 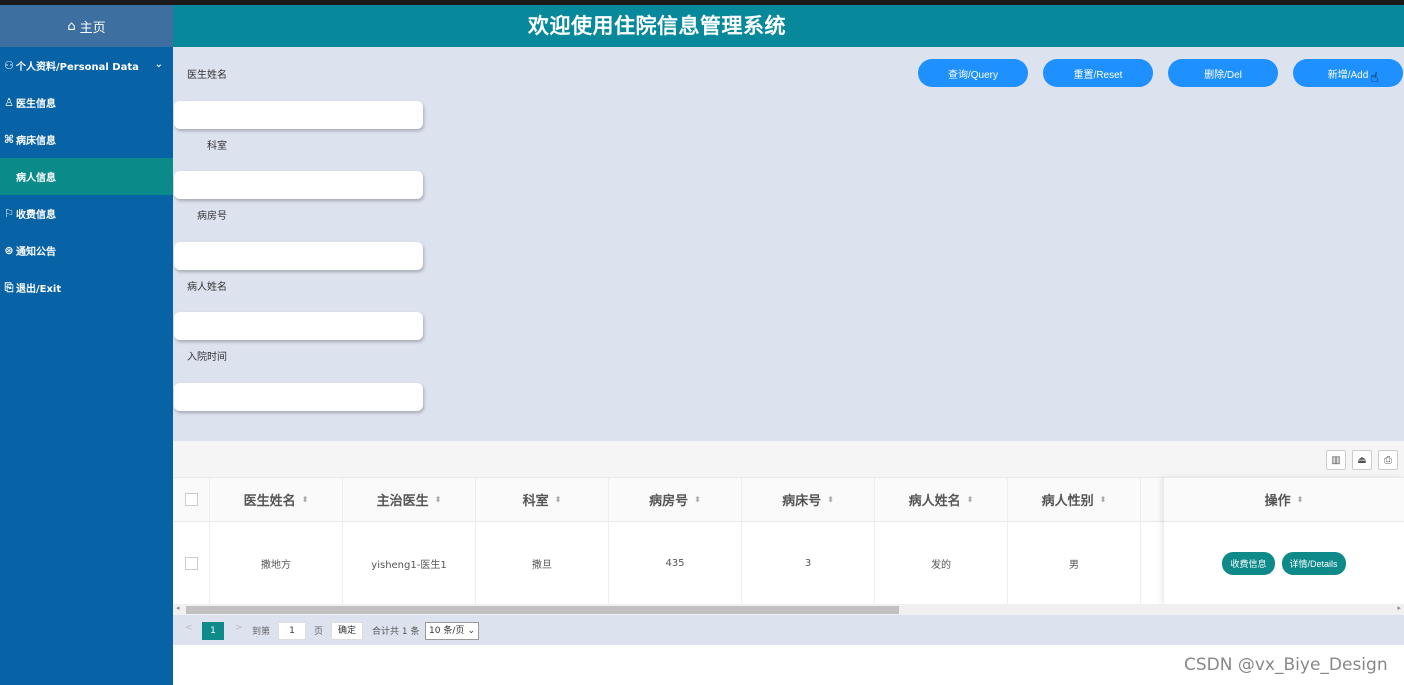 What do you see at coordinates (1098, 73) in the screenshot?
I see `reset-button: 重置/Reset` at bounding box center [1098, 73].